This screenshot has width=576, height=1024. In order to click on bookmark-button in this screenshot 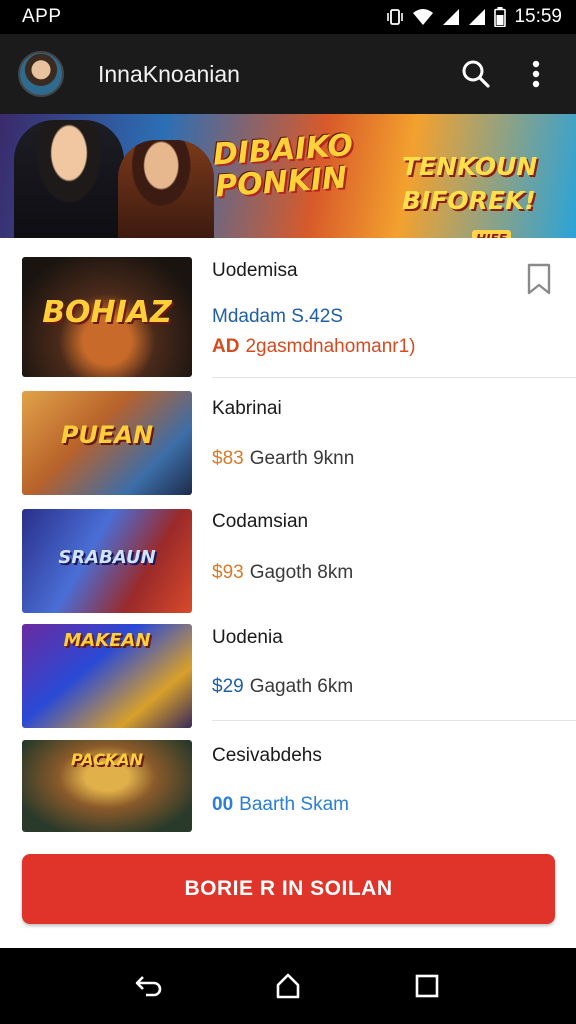, I will do `click(539, 279)`.